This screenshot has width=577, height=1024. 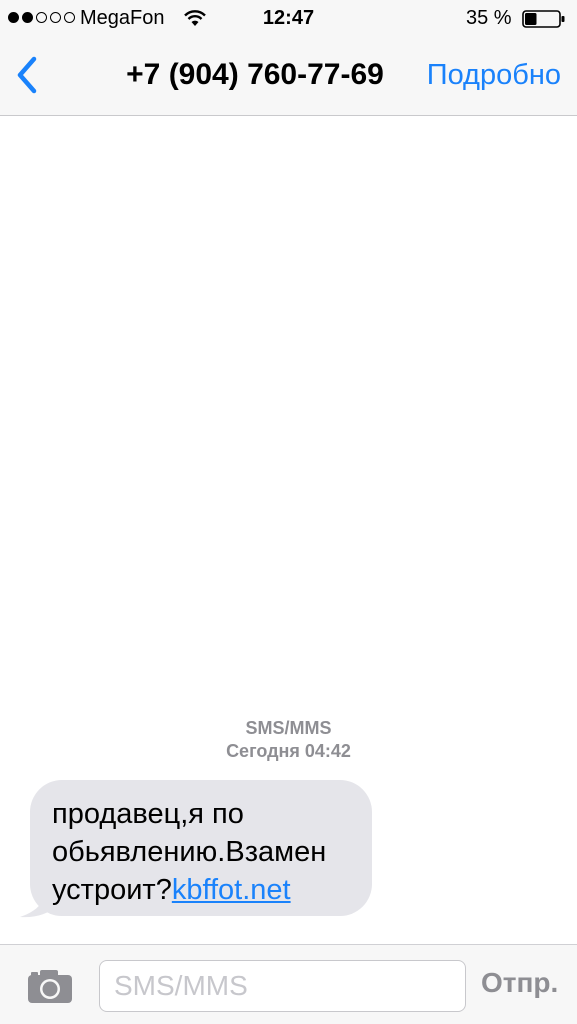 What do you see at coordinates (494, 75) in the screenshot?
I see `details-button: Подробно` at bounding box center [494, 75].